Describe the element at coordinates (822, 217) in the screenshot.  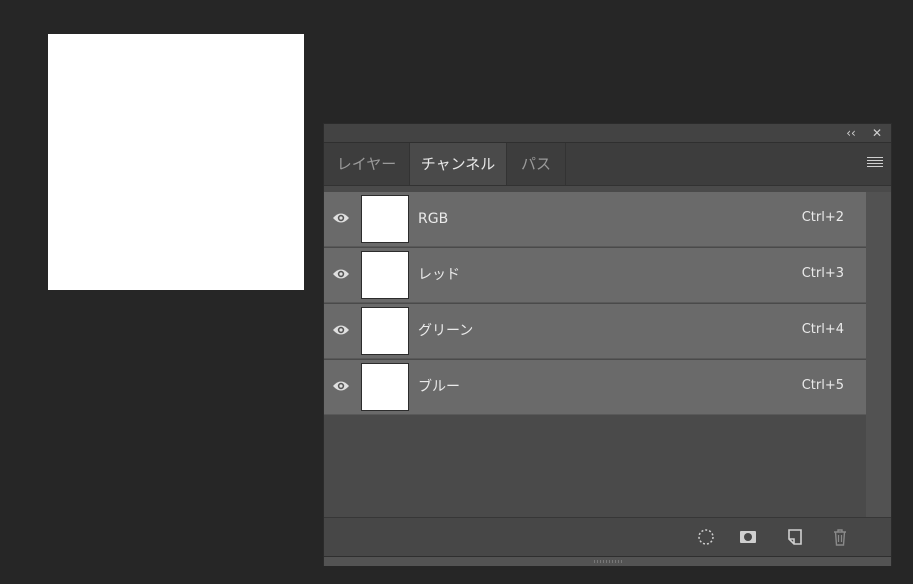
I see `channel-shortcut: Ctrl+2` at that location.